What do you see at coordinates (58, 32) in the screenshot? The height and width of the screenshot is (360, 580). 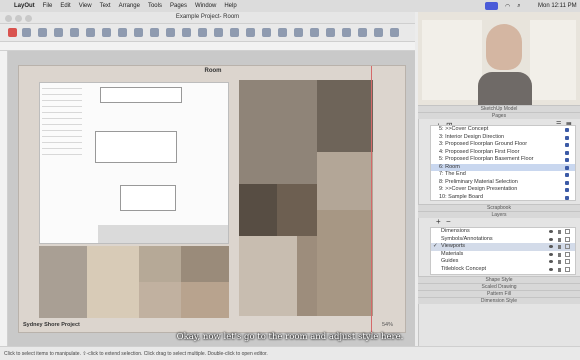 I see `line-tool-icon` at bounding box center [58, 32].